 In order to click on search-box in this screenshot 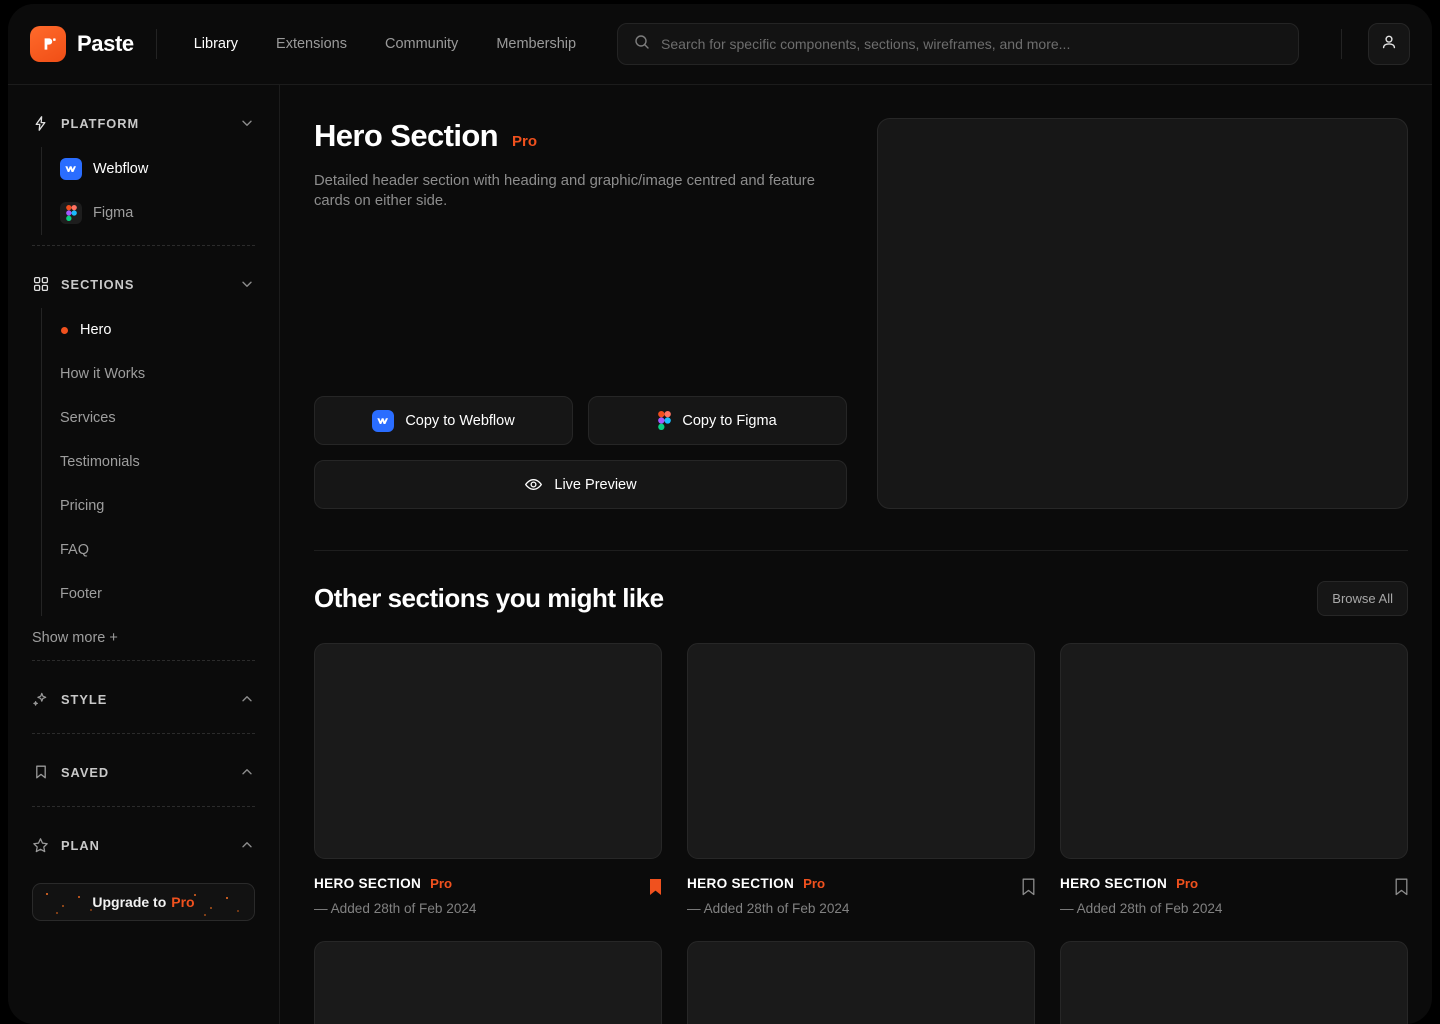, I will do `click(958, 44)`.